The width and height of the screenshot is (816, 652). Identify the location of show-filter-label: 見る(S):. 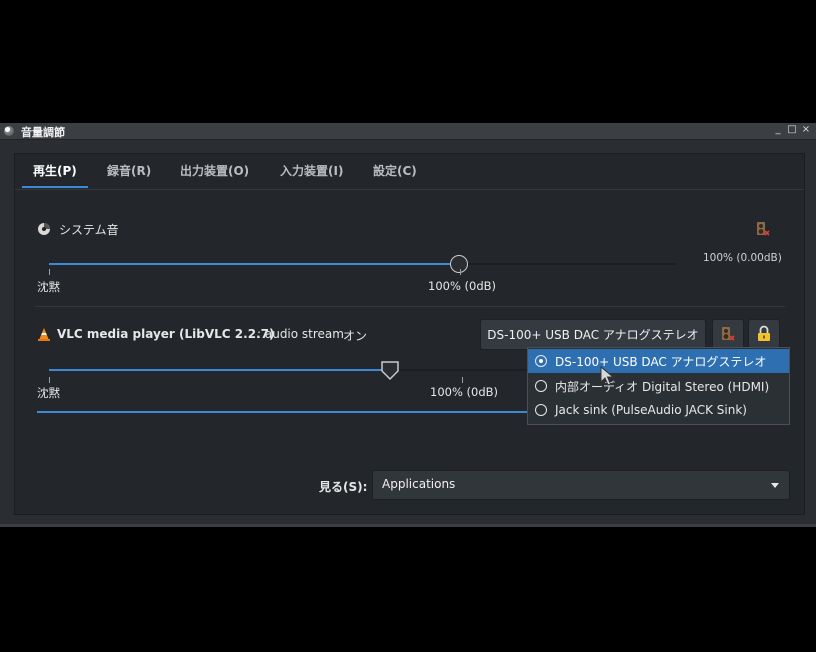
(343, 487).